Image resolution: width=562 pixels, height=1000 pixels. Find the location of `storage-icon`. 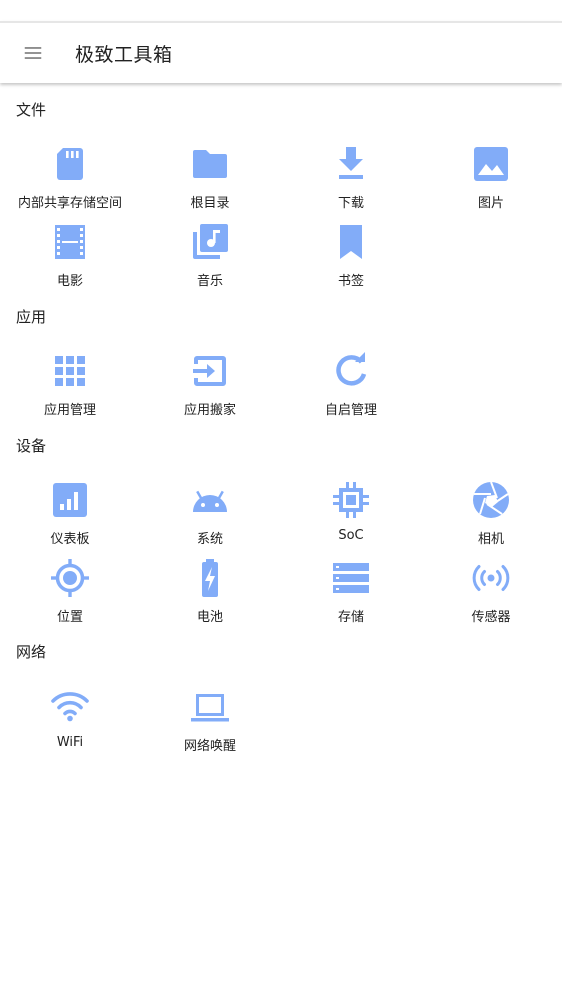

storage-icon is located at coordinates (351, 578).